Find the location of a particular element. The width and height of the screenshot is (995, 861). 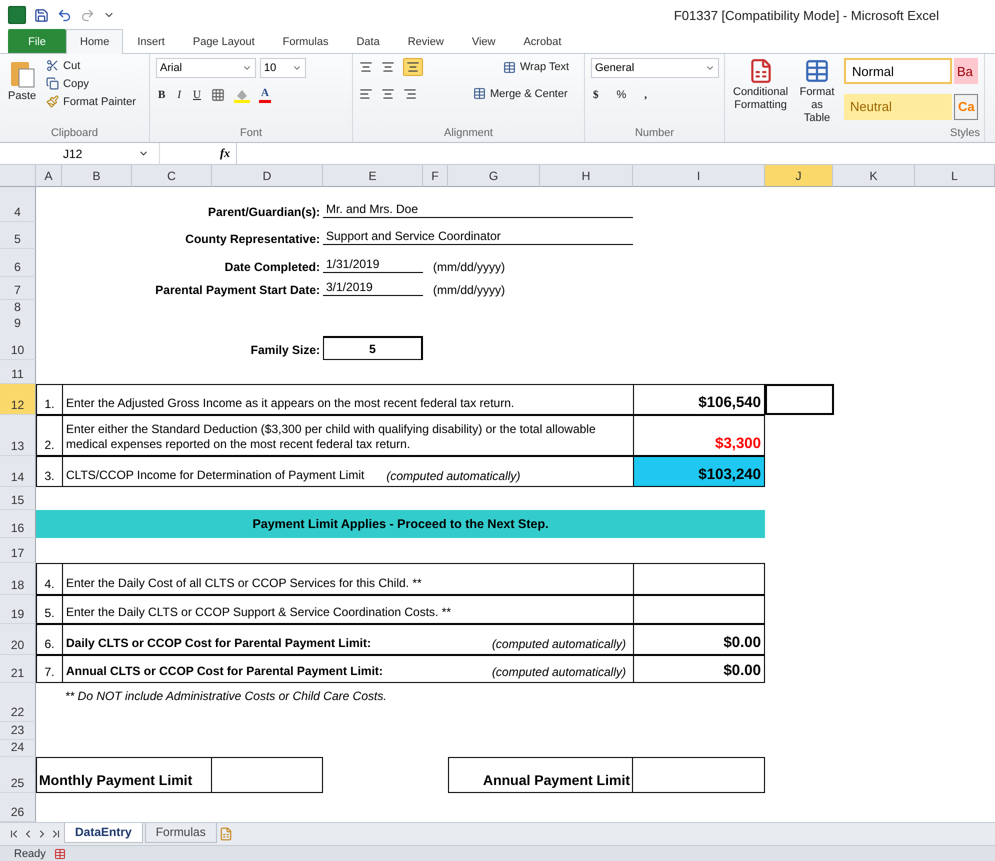

row-header: 10 is located at coordinates (18, 346).